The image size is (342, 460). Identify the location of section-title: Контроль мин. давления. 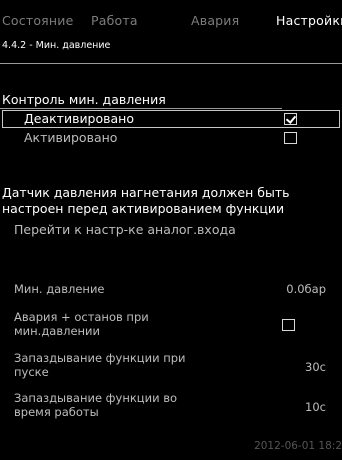
(84, 99).